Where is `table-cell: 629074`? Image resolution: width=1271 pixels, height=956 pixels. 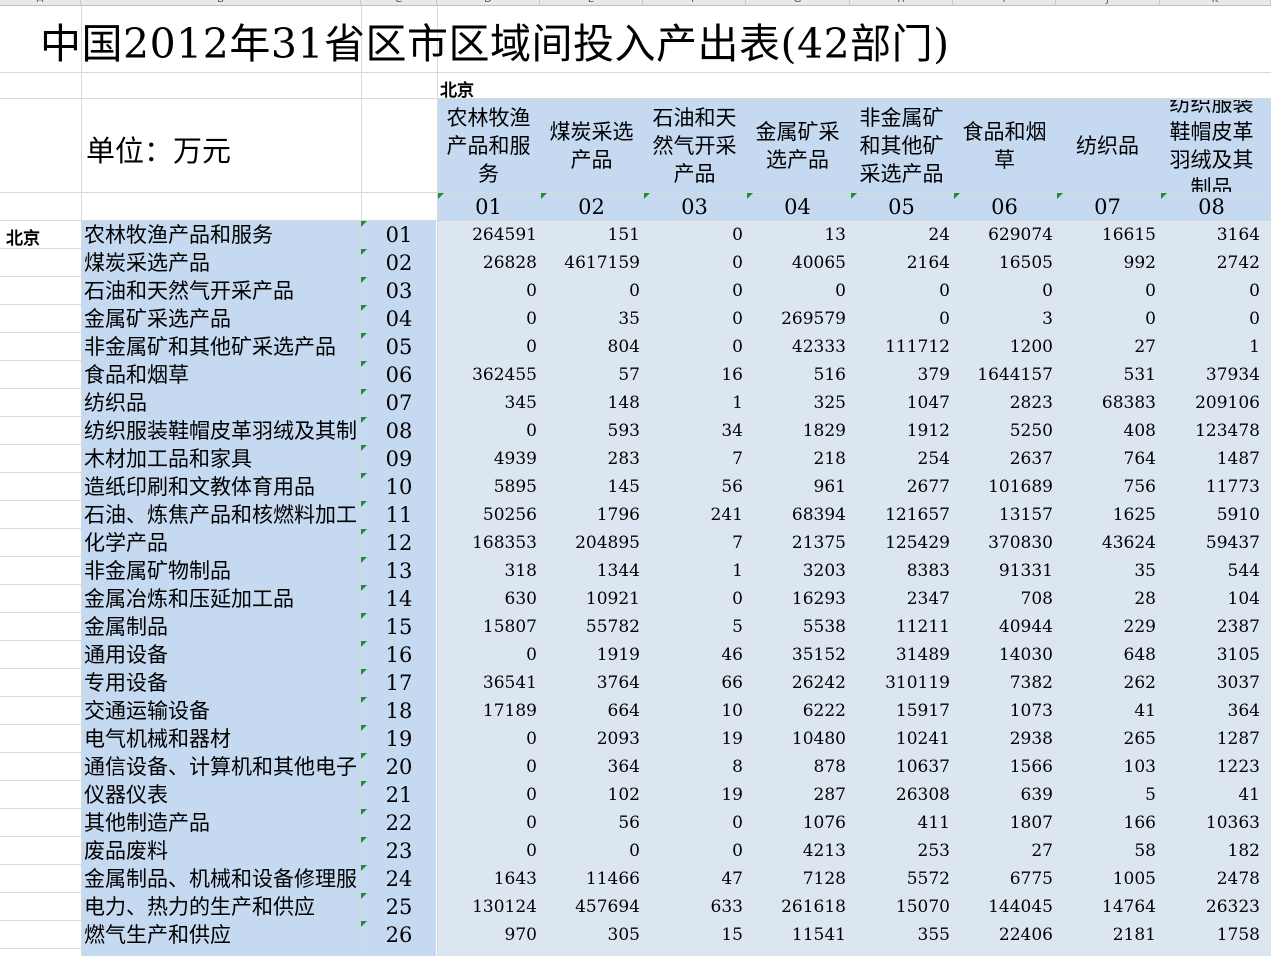
table-cell: 629074 is located at coordinates (1003, 235).